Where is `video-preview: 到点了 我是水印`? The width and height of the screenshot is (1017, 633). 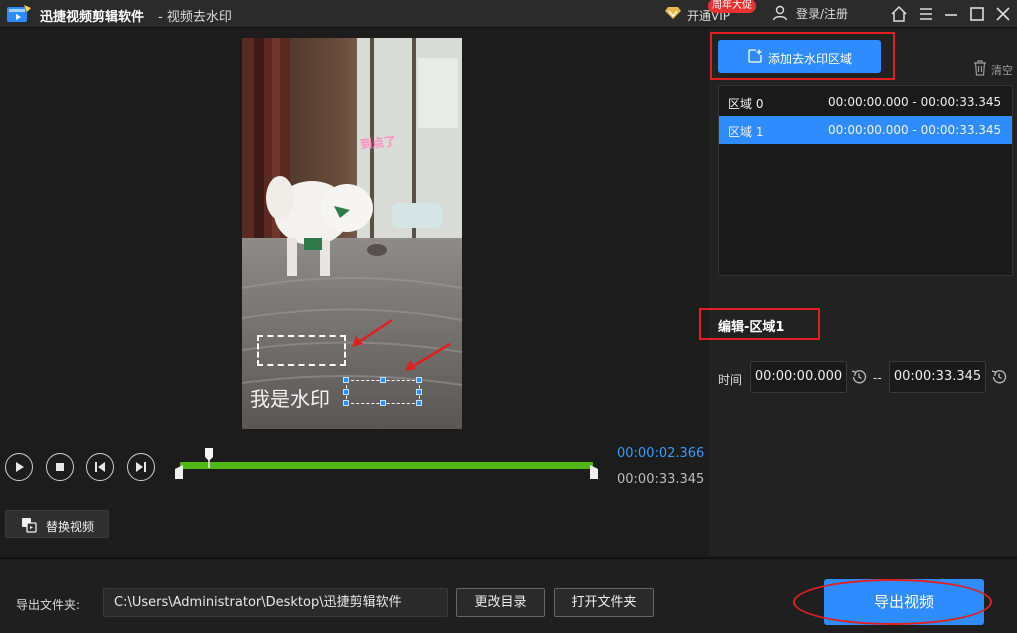
video-preview: 到点了 我是水印 is located at coordinates (352, 233).